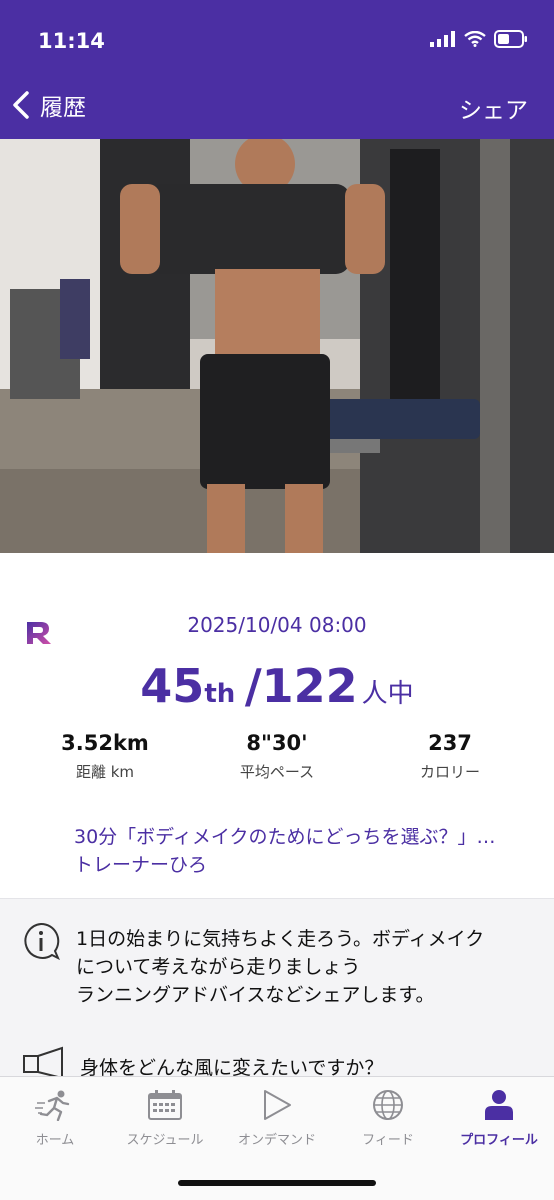 This screenshot has height=1200, width=554. I want to click on tab-label: オンデマンド, so click(276, 1140).